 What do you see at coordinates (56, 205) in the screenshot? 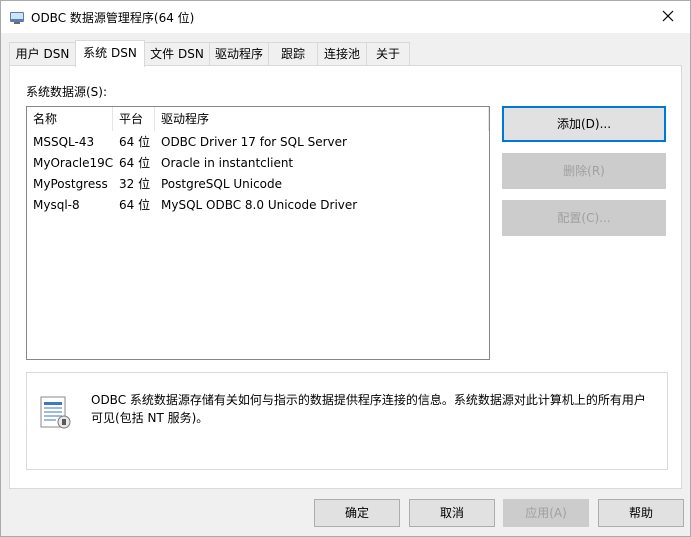
I see `dsn-name-cell: Mysql-8` at bounding box center [56, 205].